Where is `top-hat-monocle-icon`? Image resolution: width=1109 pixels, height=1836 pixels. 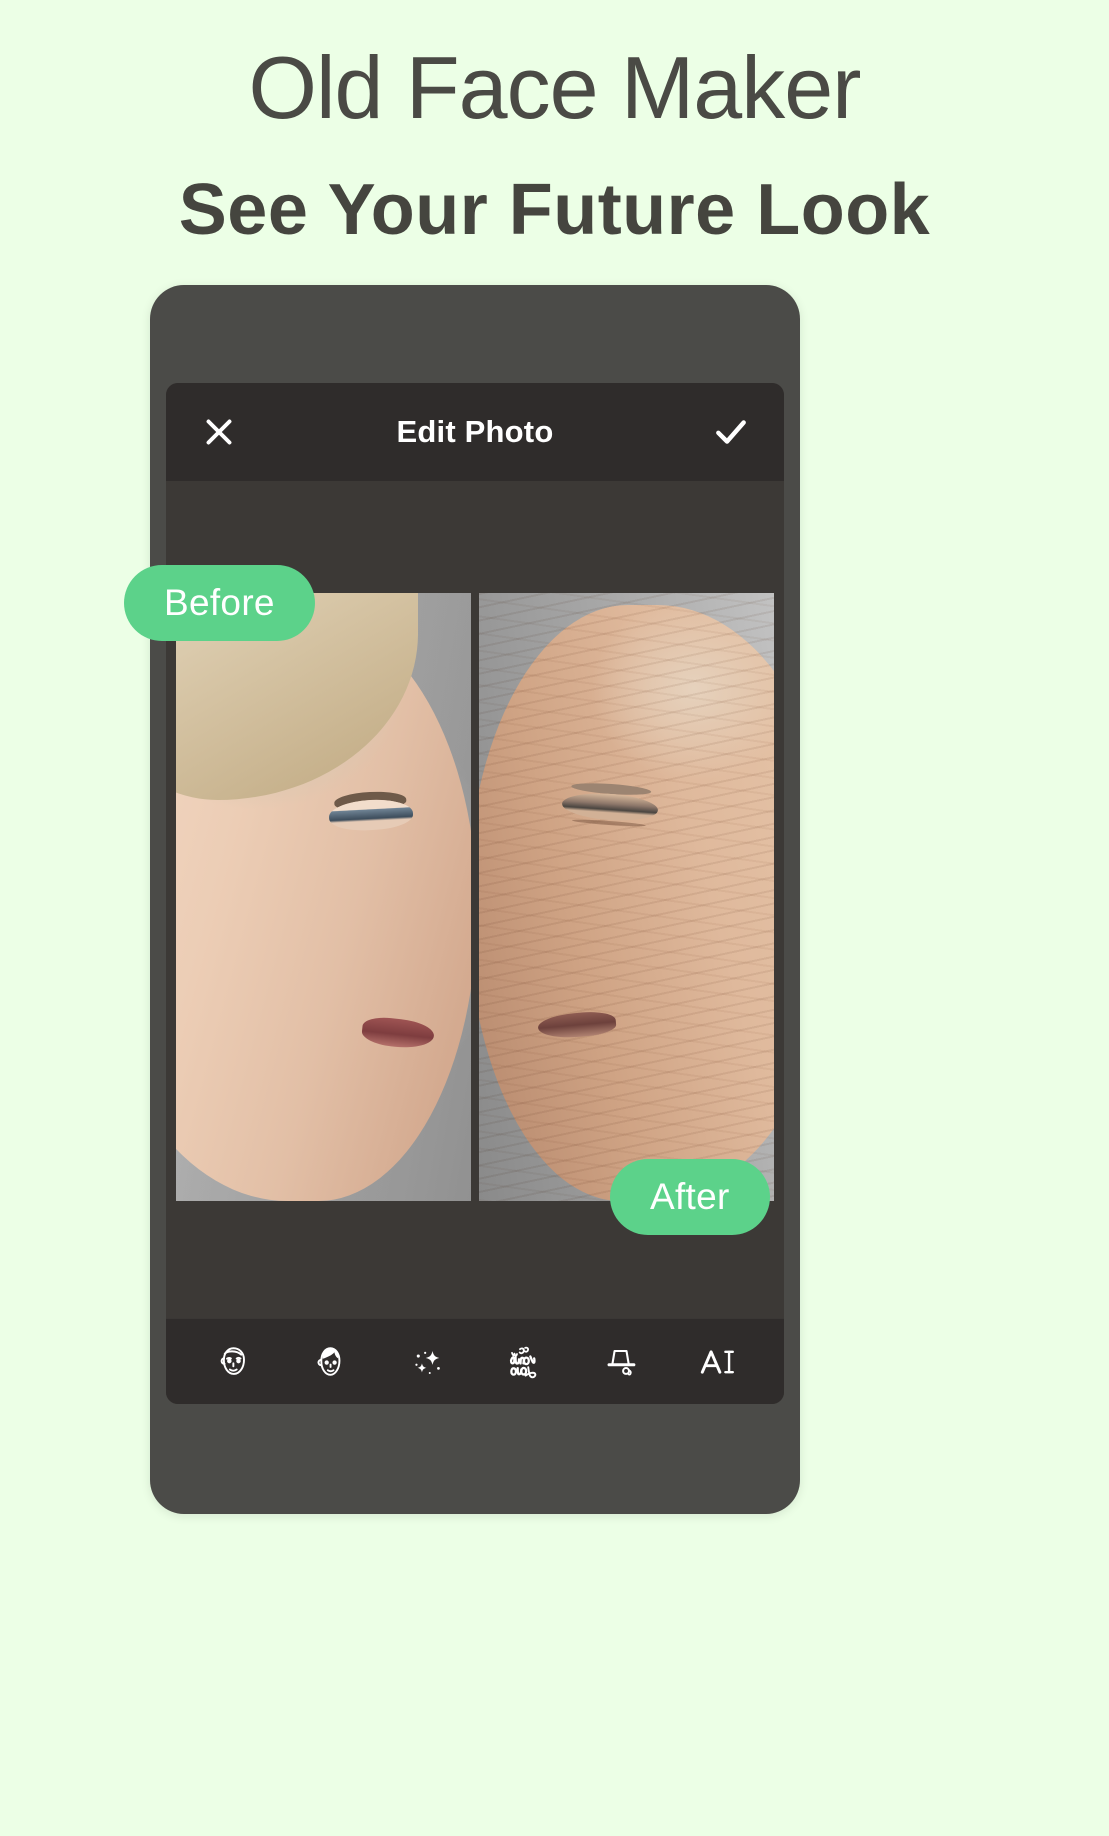 top-hat-monocle-icon is located at coordinates (621, 1362).